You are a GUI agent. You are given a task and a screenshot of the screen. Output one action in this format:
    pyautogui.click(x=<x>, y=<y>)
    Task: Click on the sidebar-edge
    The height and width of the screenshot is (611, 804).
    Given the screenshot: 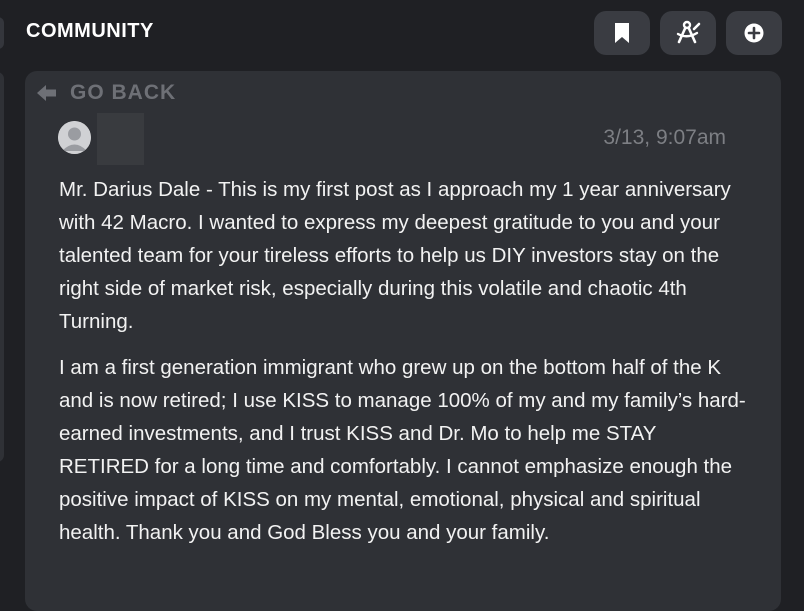 What is the action you would take?
    pyautogui.click(x=2, y=33)
    